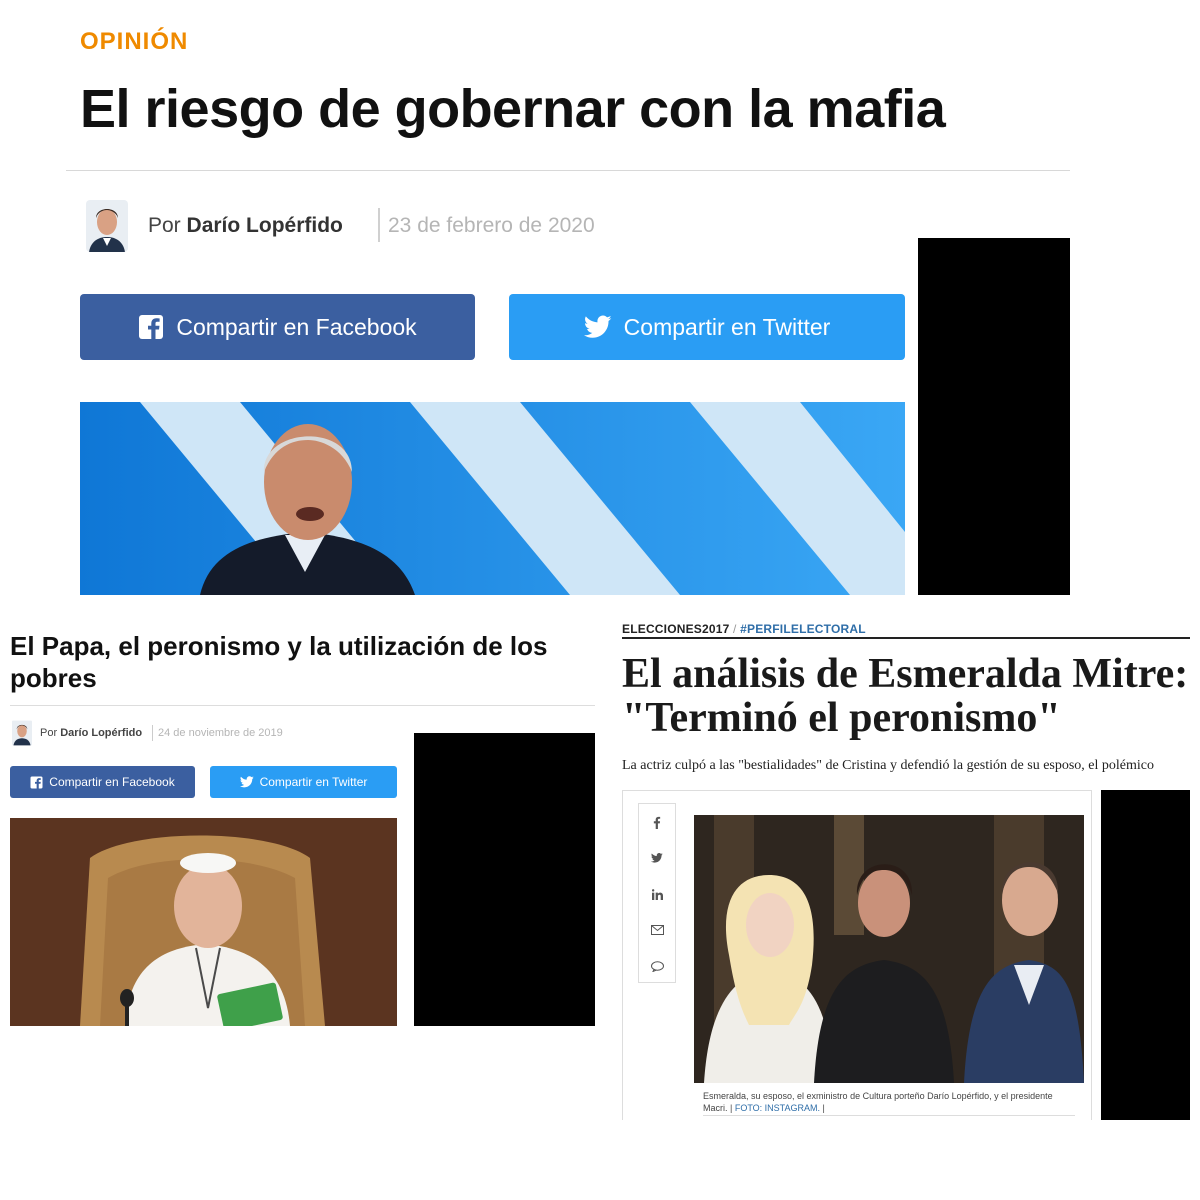 Image resolution: width=1200 pixels, height=1200 pixels. What do you see at coordinates (657, 966) in the screenshot?
I see `comment-icon` at bounding box center [657, 966].